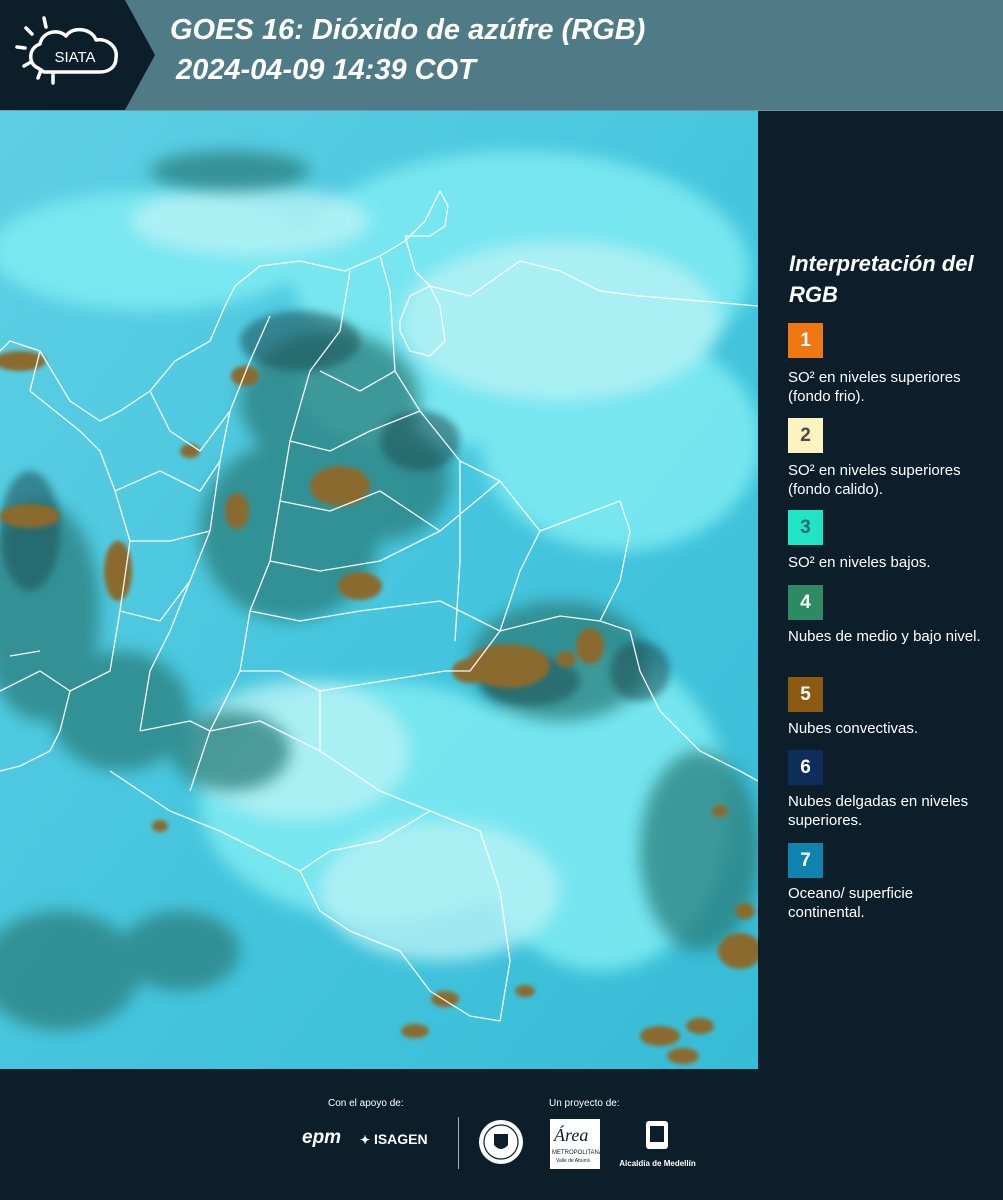  I want to click on epm-logo-text: epm, so click(322, 1137).